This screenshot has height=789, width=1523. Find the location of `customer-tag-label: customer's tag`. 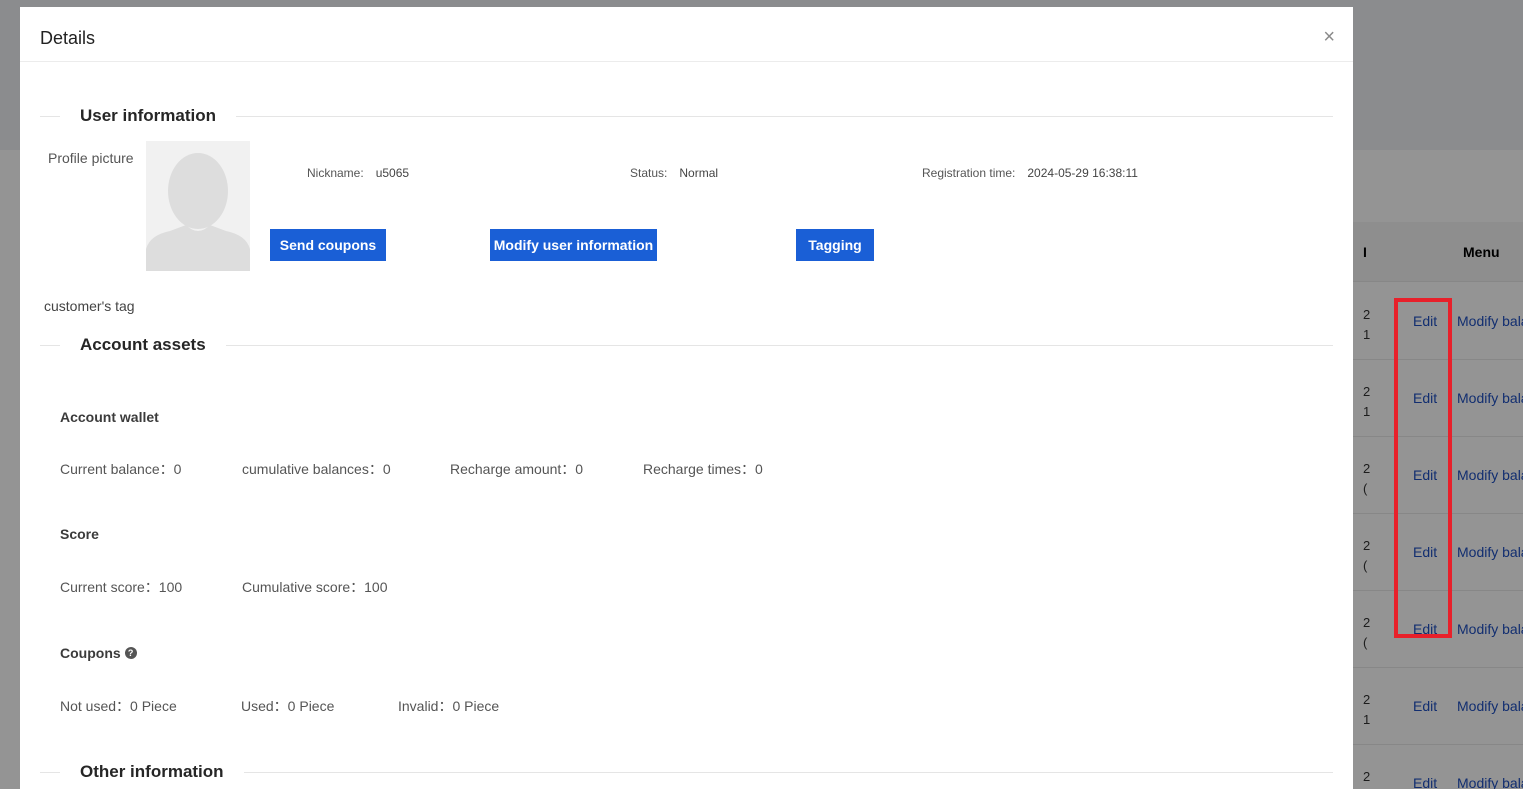

customer-tag-label: customer's tag is located at coordinates (89, 306).